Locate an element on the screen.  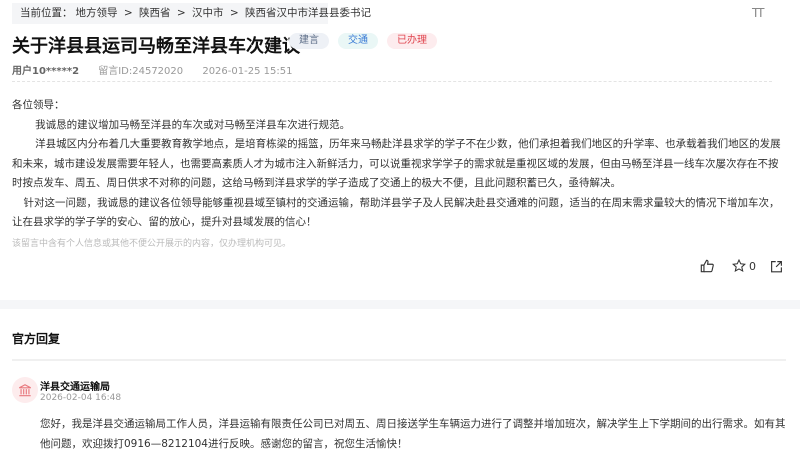
thumbs-up-icon is located at coordinates (707, 266).